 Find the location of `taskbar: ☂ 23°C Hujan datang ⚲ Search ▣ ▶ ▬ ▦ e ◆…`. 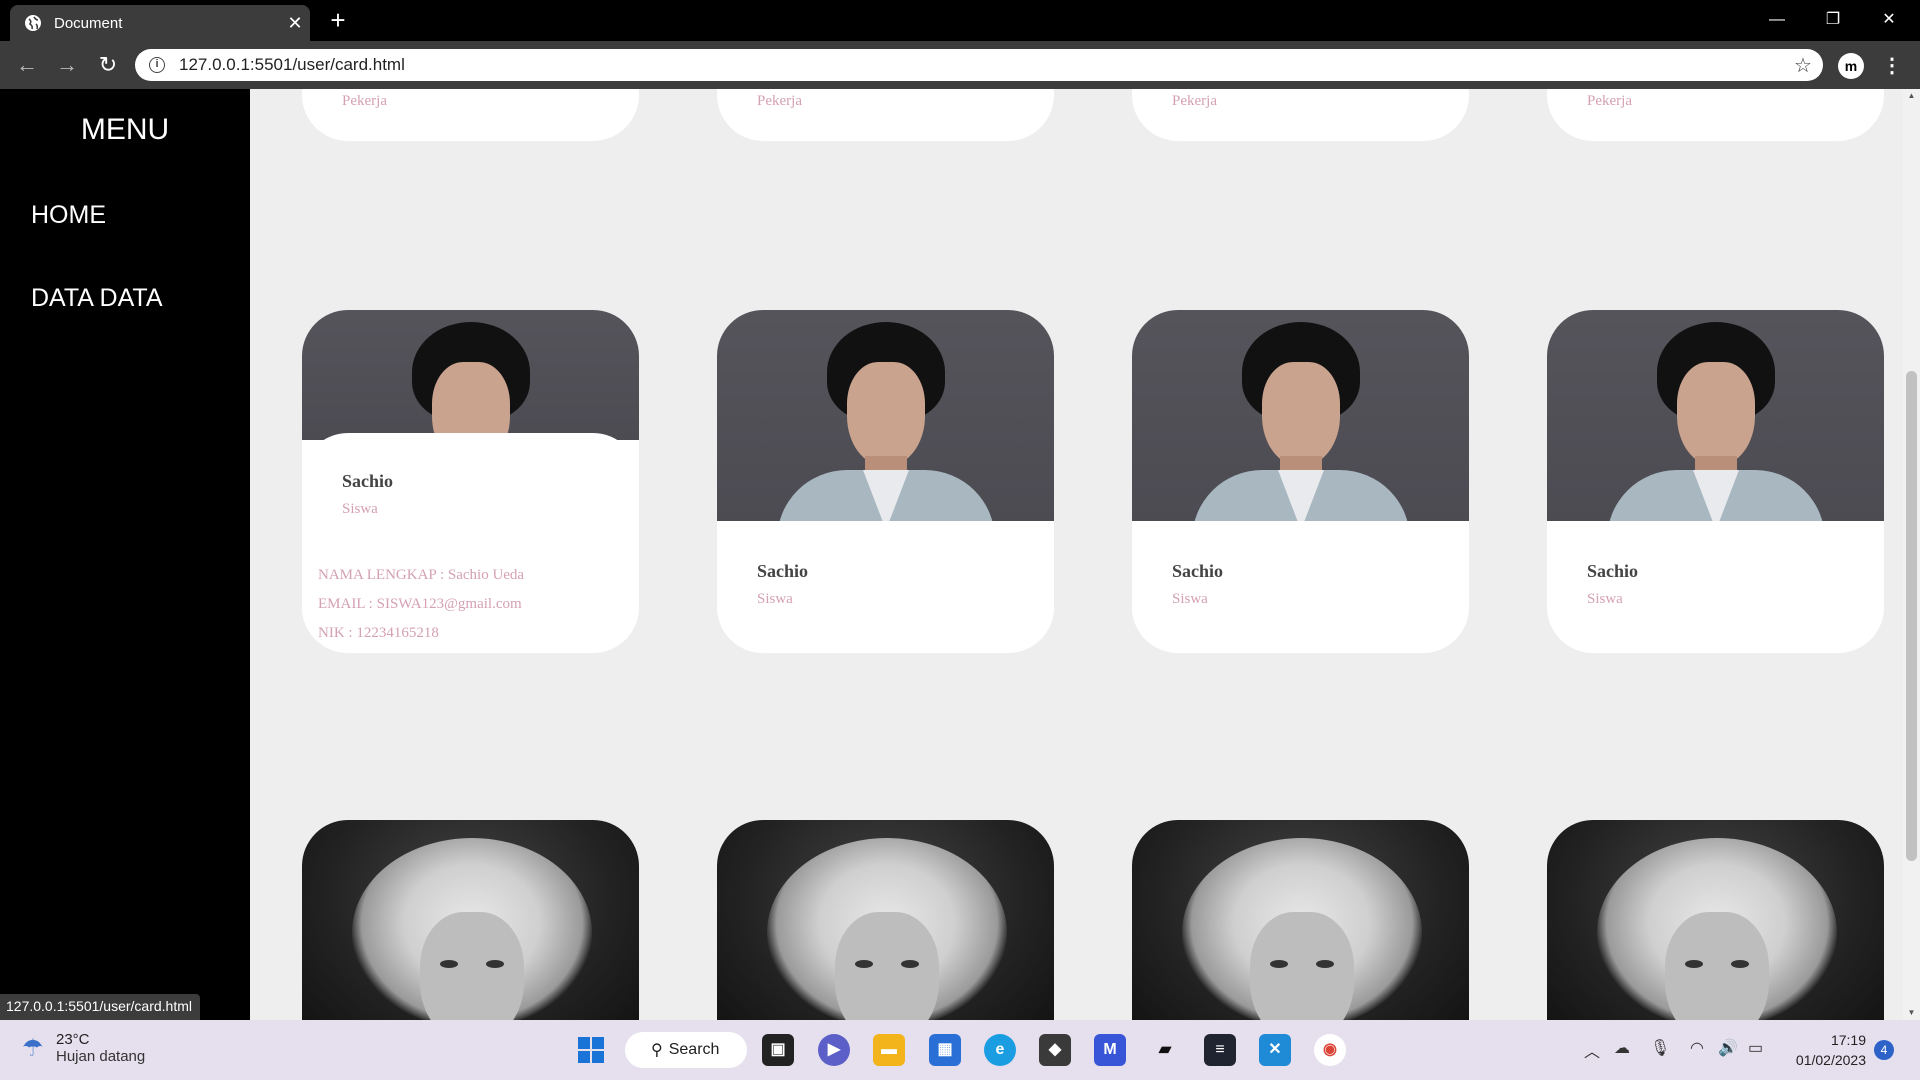

taskbar: ☂ 23°C Hujan datang ⚲ Search ▣ ▶ ▬ ▦ e ◆… is located at coordinates (960, 1050).